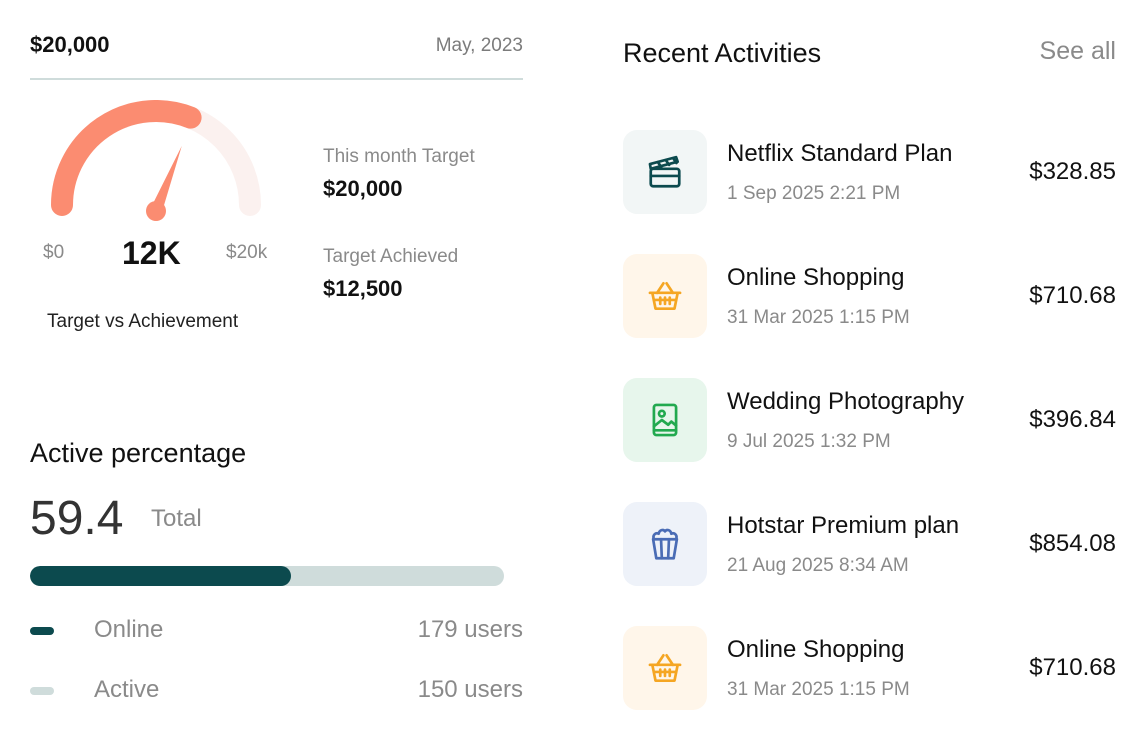 The height and width of the screenshot is (740, 1146). Describe the element at coordinates (479, 45) in the screenshot. I see `target-date: May, 2023` at that location.